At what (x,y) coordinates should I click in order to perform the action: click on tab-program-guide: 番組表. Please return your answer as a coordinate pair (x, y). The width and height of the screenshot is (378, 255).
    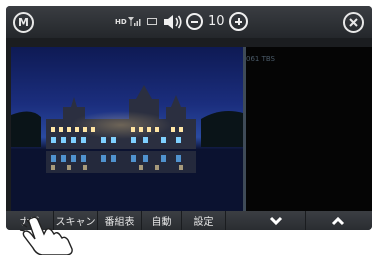
    Looking at the image, I should click on (120, 220).